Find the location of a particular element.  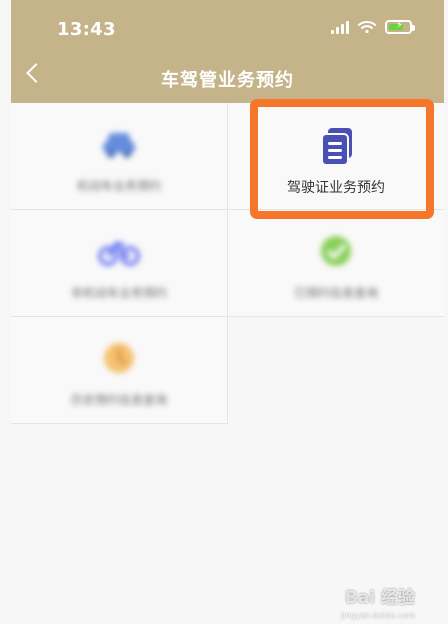

navigation-bar: 车驾管业务预约 is located at coordinates (227, 78).